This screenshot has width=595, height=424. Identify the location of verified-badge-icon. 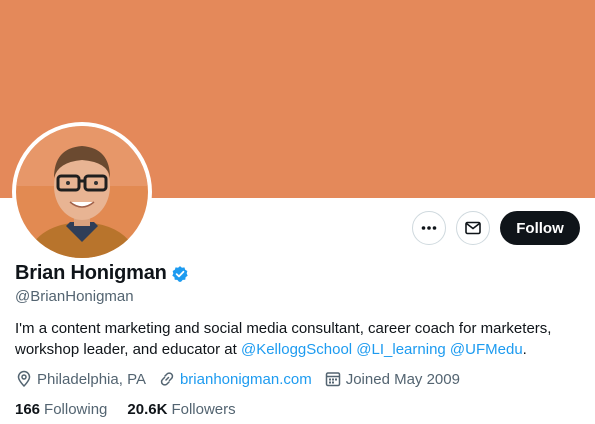
(180, 274).